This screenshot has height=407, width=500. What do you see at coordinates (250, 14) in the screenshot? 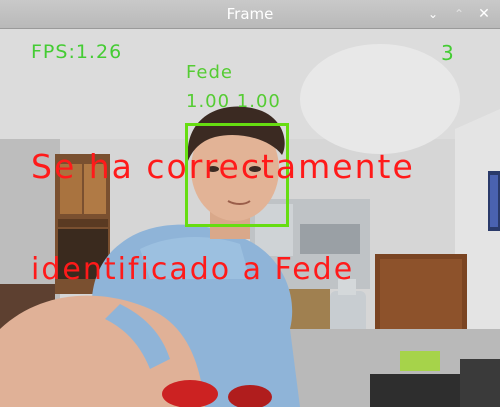
I see `title-bar: Frame ⌄ ⌃ ✕` at bounding box center [250, 14].